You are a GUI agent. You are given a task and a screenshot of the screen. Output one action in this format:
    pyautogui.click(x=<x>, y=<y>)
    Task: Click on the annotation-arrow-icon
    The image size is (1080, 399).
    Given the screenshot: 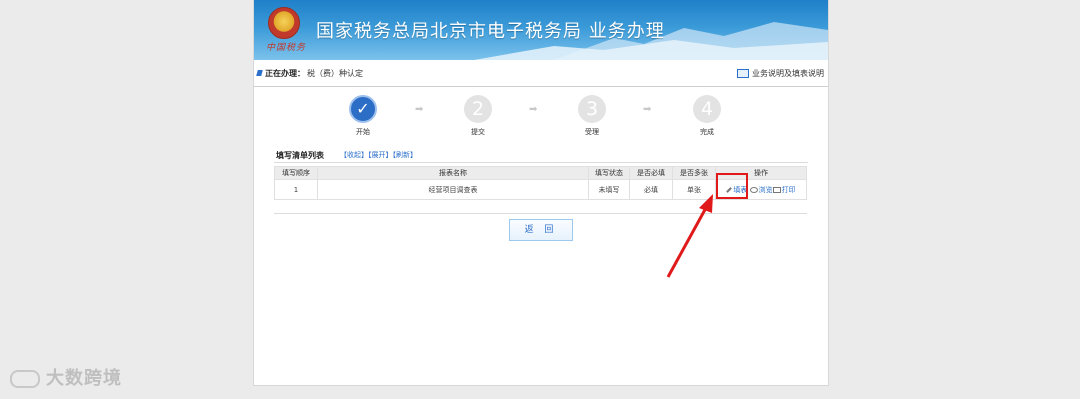 What is the action you would take?
    pyautogui.click(x=689, y=236)
    